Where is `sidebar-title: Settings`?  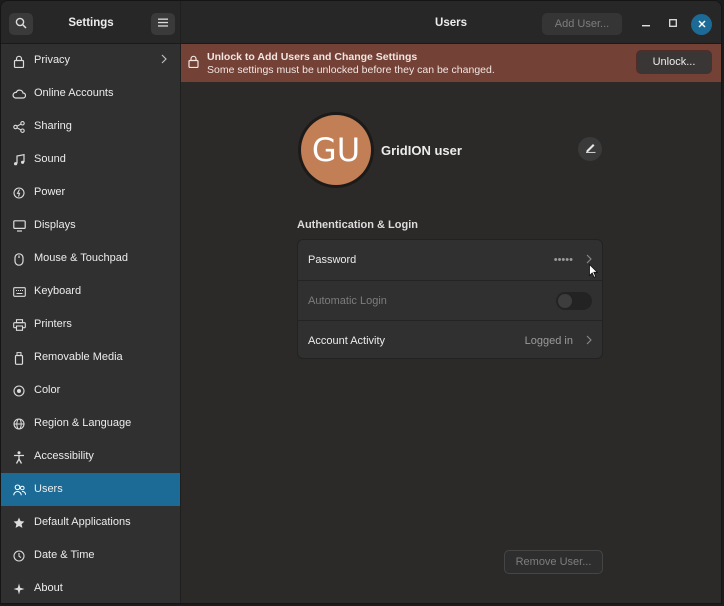
sidebar-title: Settings is located at coordinates (91, 23).